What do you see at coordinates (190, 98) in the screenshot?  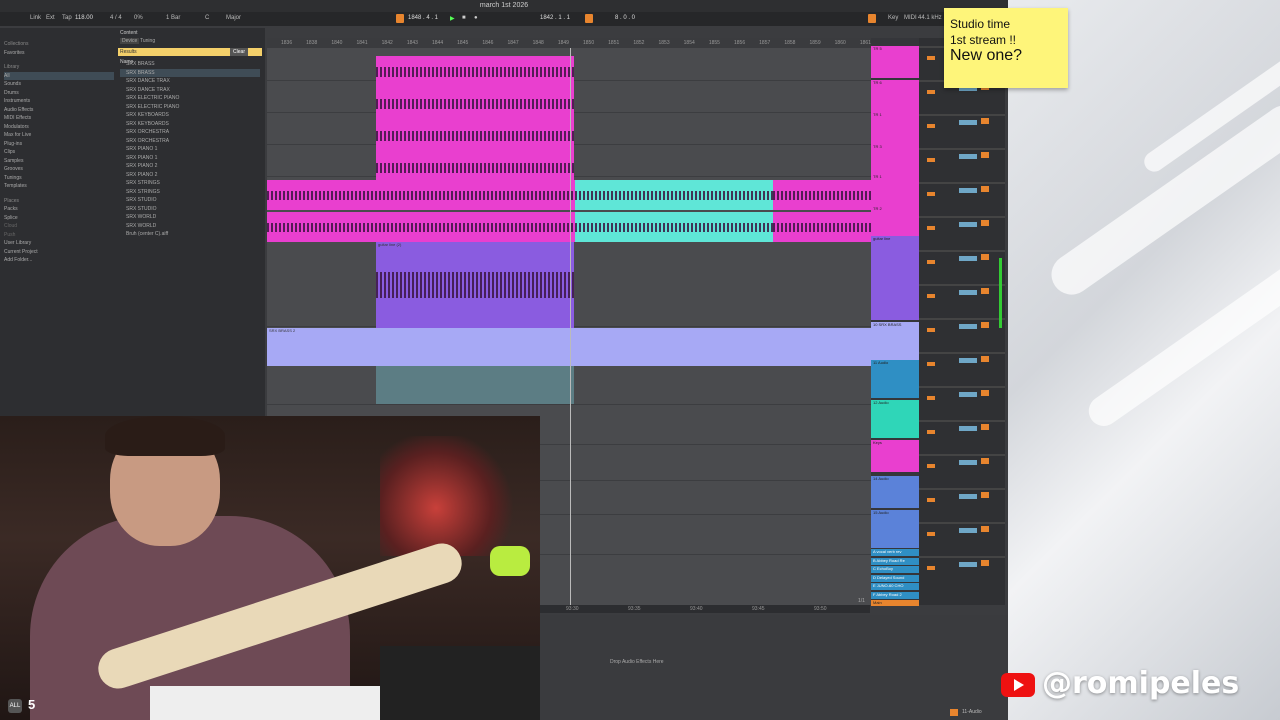 I see `browser-result-item: SRX ELECTRIC PIANO` at bounding box center [190, 98].